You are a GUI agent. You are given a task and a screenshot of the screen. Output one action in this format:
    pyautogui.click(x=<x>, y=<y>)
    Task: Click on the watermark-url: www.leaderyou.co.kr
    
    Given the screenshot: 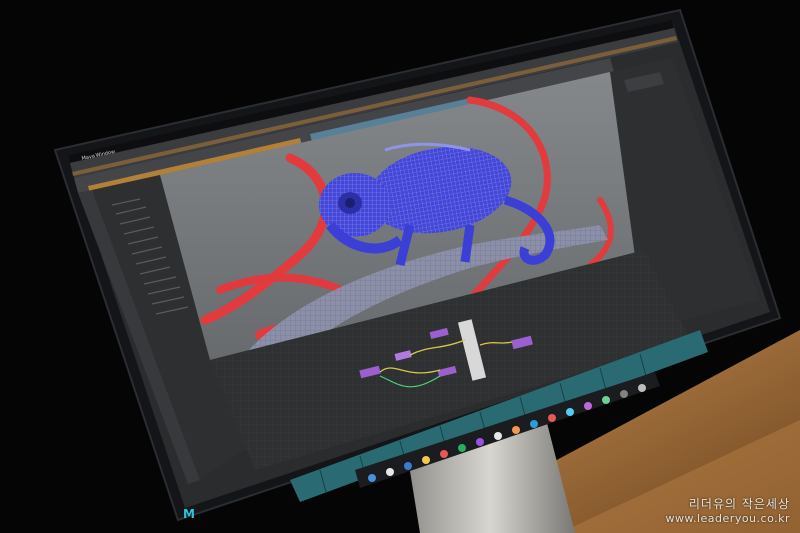 What is the action you would take?
    pyautogui.click(x=727, y=518)
    